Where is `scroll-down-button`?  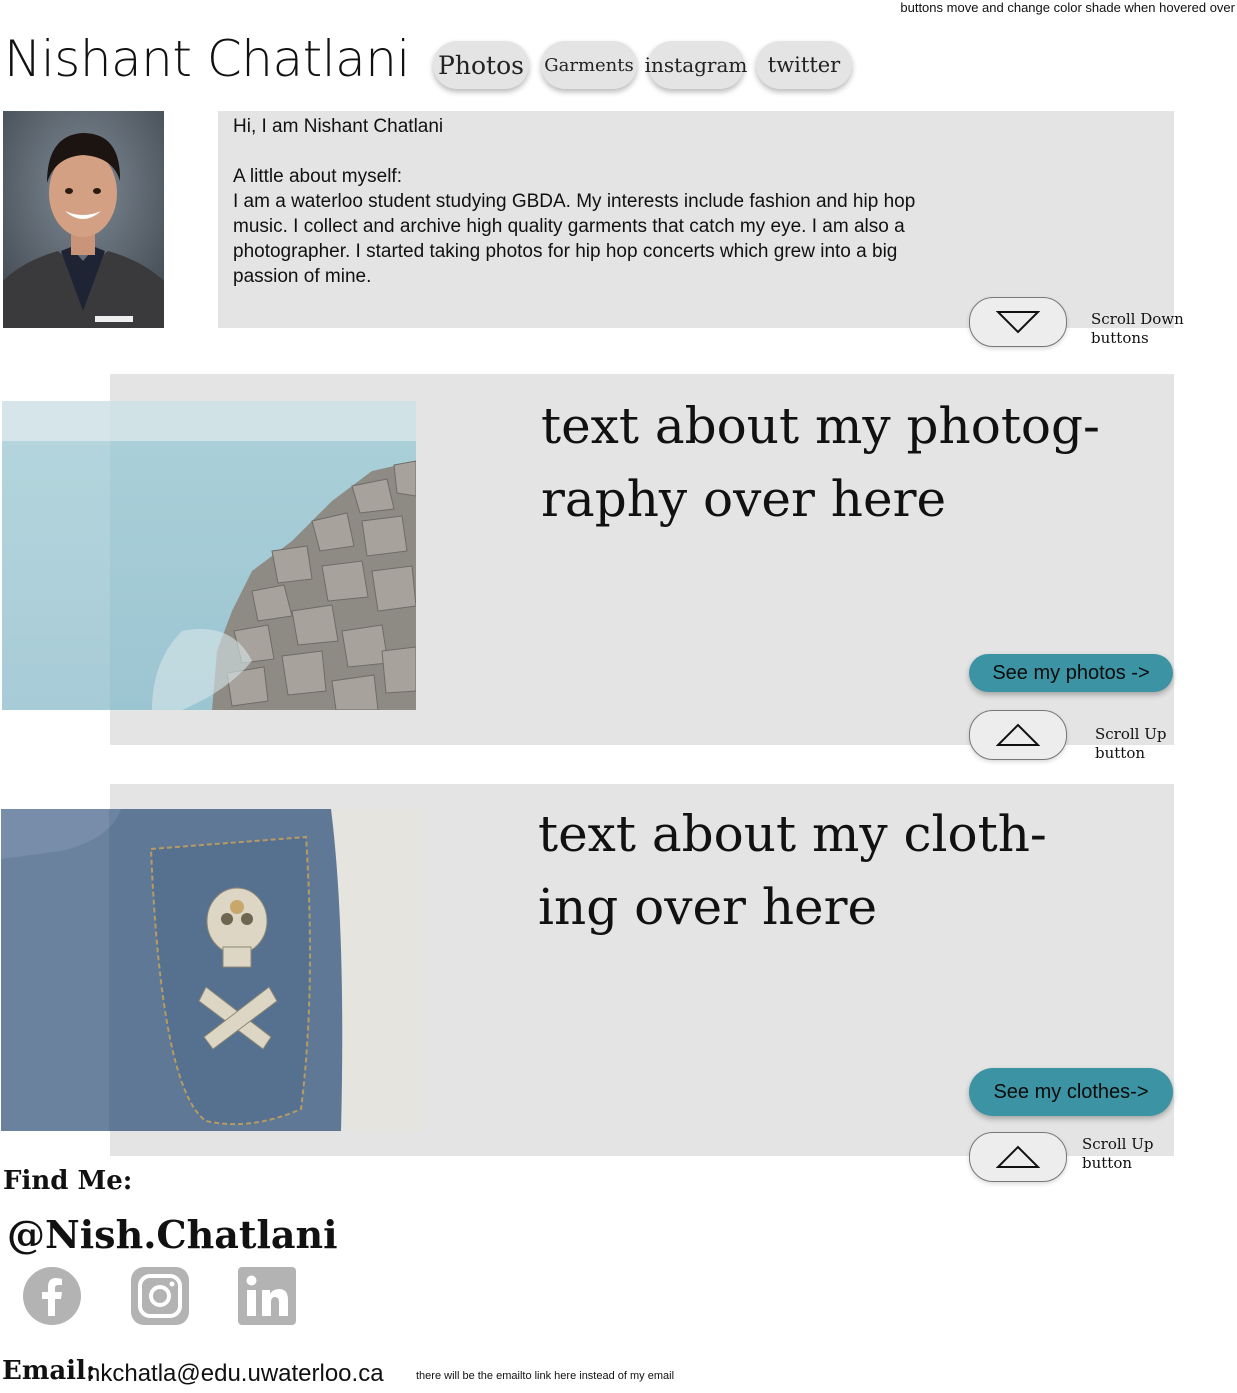 scroll-down-button is located at coordinates (1018, 322).